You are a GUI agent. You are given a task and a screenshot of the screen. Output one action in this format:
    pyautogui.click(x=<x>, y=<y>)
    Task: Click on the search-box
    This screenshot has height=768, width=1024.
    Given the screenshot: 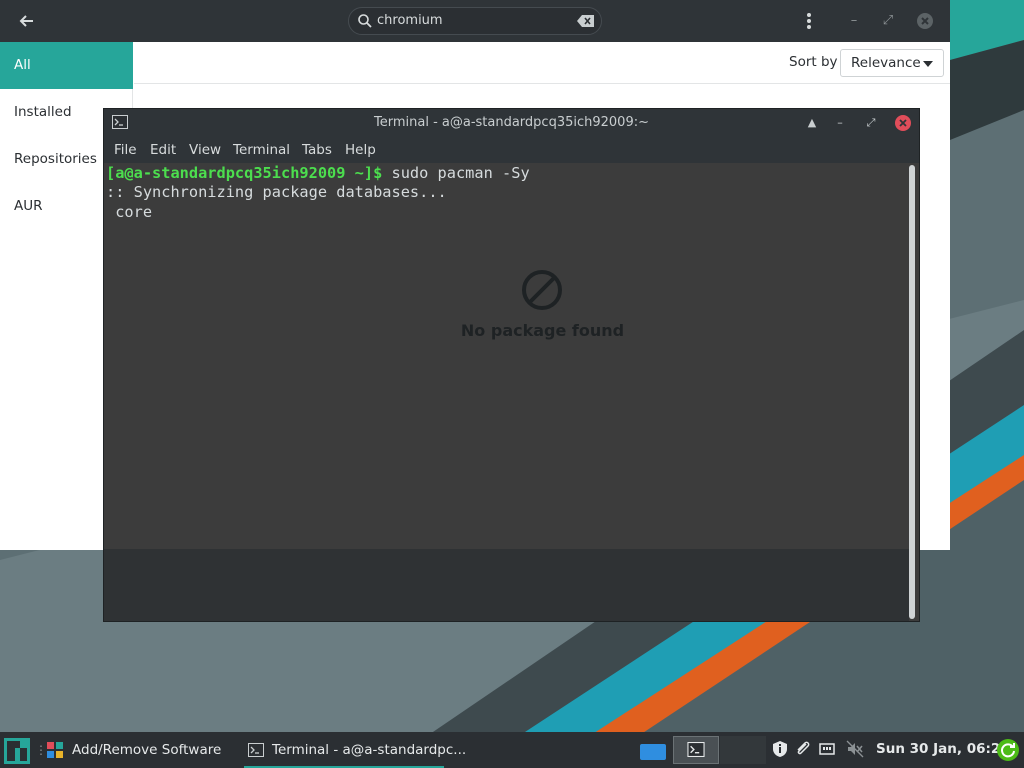 What is the action you would take?
    pyautogui.click(x=475, y=21)
    